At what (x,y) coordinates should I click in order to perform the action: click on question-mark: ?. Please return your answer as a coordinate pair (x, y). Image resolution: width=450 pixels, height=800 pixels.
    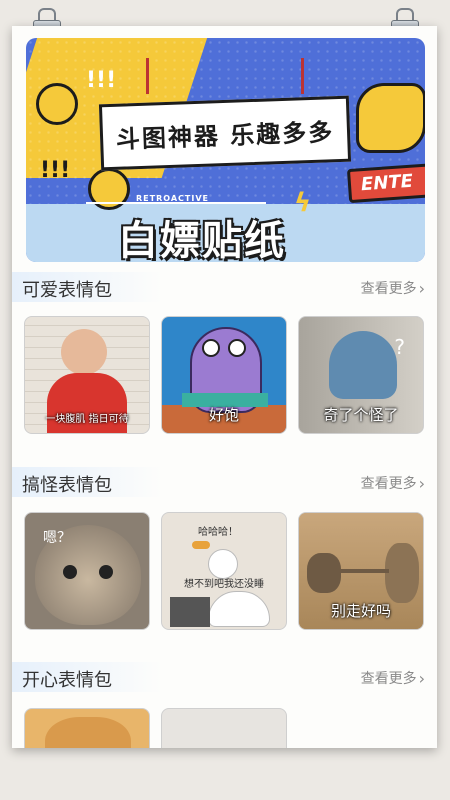
    Looking at the image, I should click on (399, 347).